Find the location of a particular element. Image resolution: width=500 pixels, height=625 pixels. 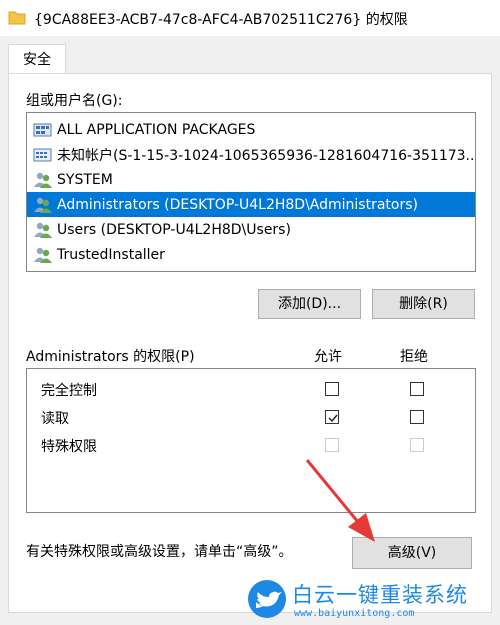

bird-logo-icon is located at coordinates (267, 599).